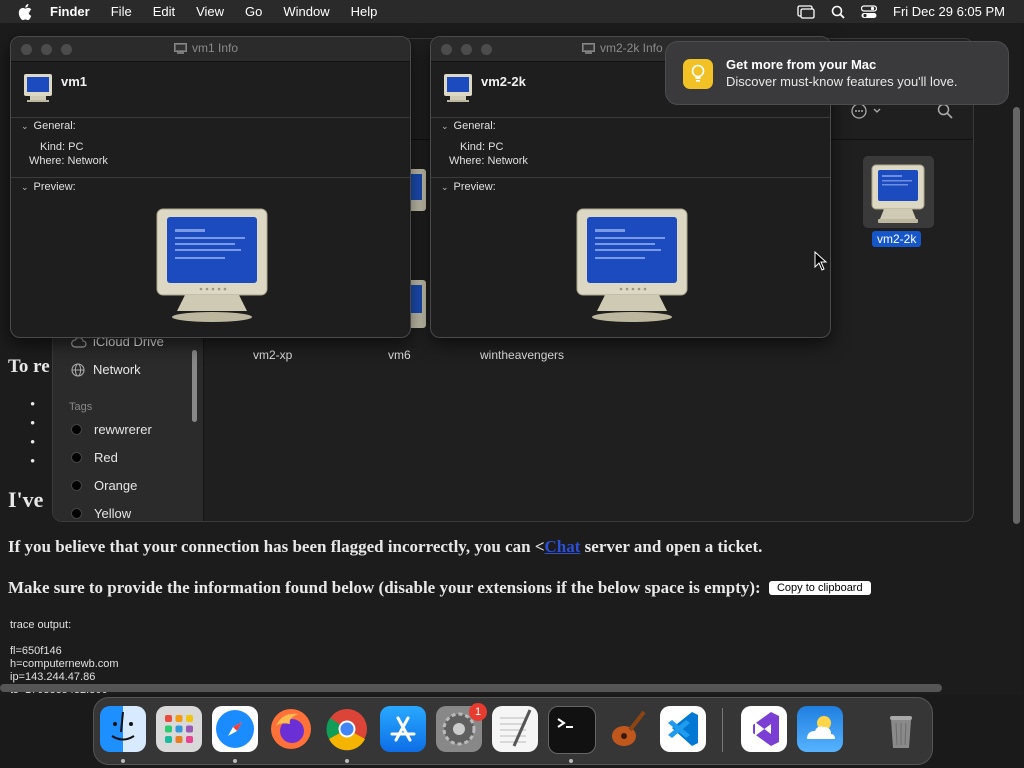 Image resolution: width=1024 pixels, height=768 pixels. I want to click on info-titlebar: vm1 Info, so click(210, 49).